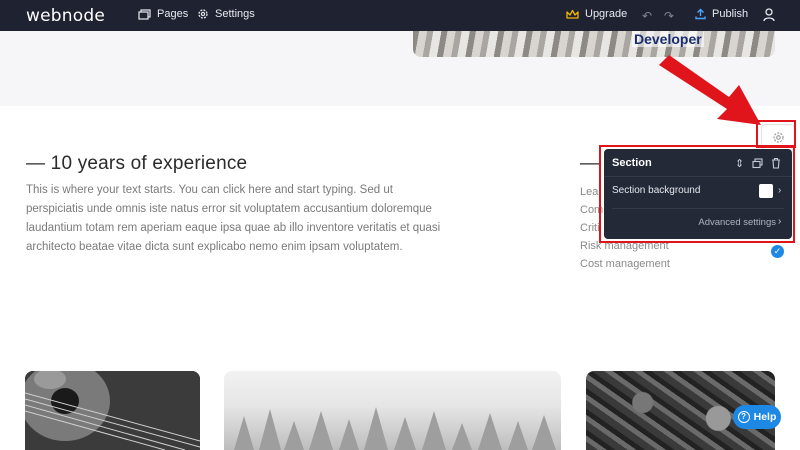  I want to click on hero-image-caption: Developer, so click(668, 39).